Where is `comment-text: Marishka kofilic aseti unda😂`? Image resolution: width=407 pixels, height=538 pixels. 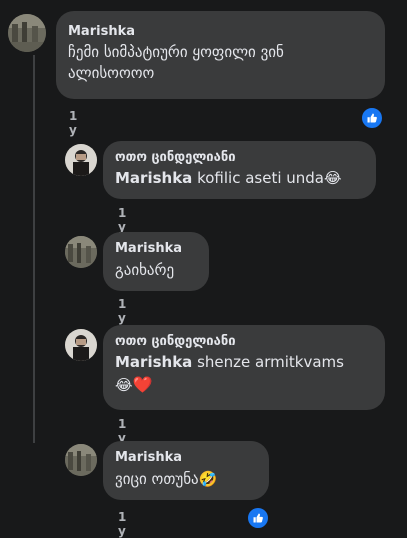
comment-text: Marishka kofilic aseti unda😂 is located at coordinates (239, 178).